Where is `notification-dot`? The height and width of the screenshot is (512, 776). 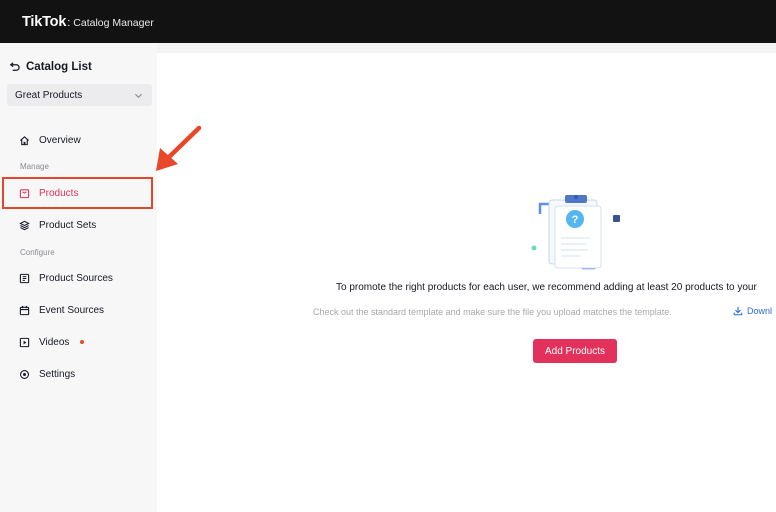 notification-dot is located at coordinates (82, 342).